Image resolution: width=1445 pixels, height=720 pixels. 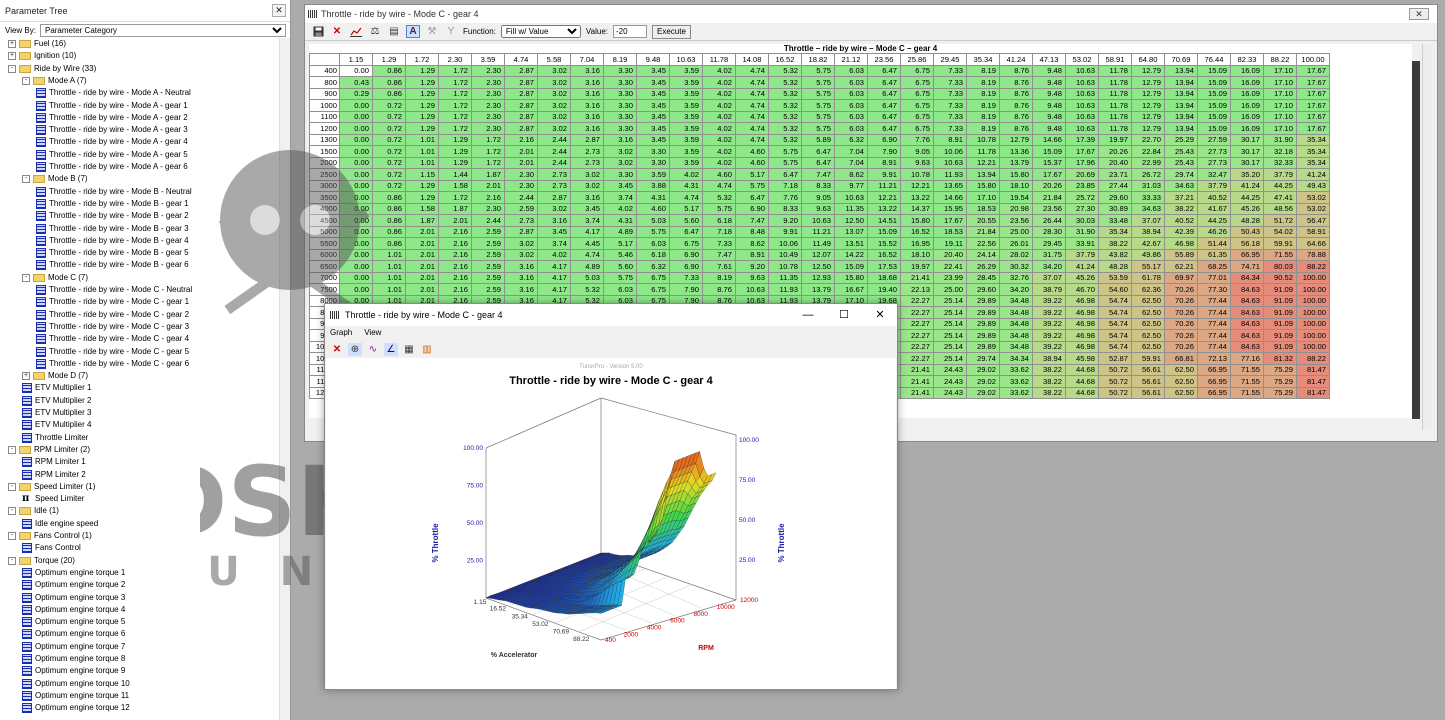 I want to click on column-header: 9.48, so click(x=653, y=59).